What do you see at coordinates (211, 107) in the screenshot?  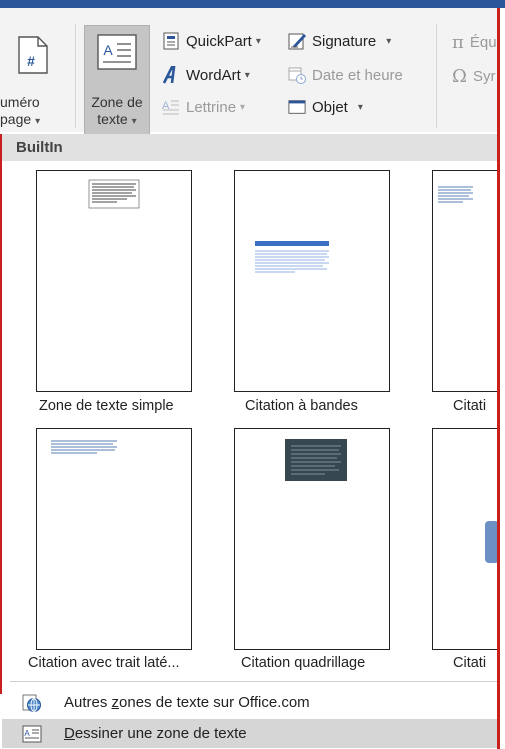 I see `lettrine-label: Lettrine` at bounding box center [211, 107].